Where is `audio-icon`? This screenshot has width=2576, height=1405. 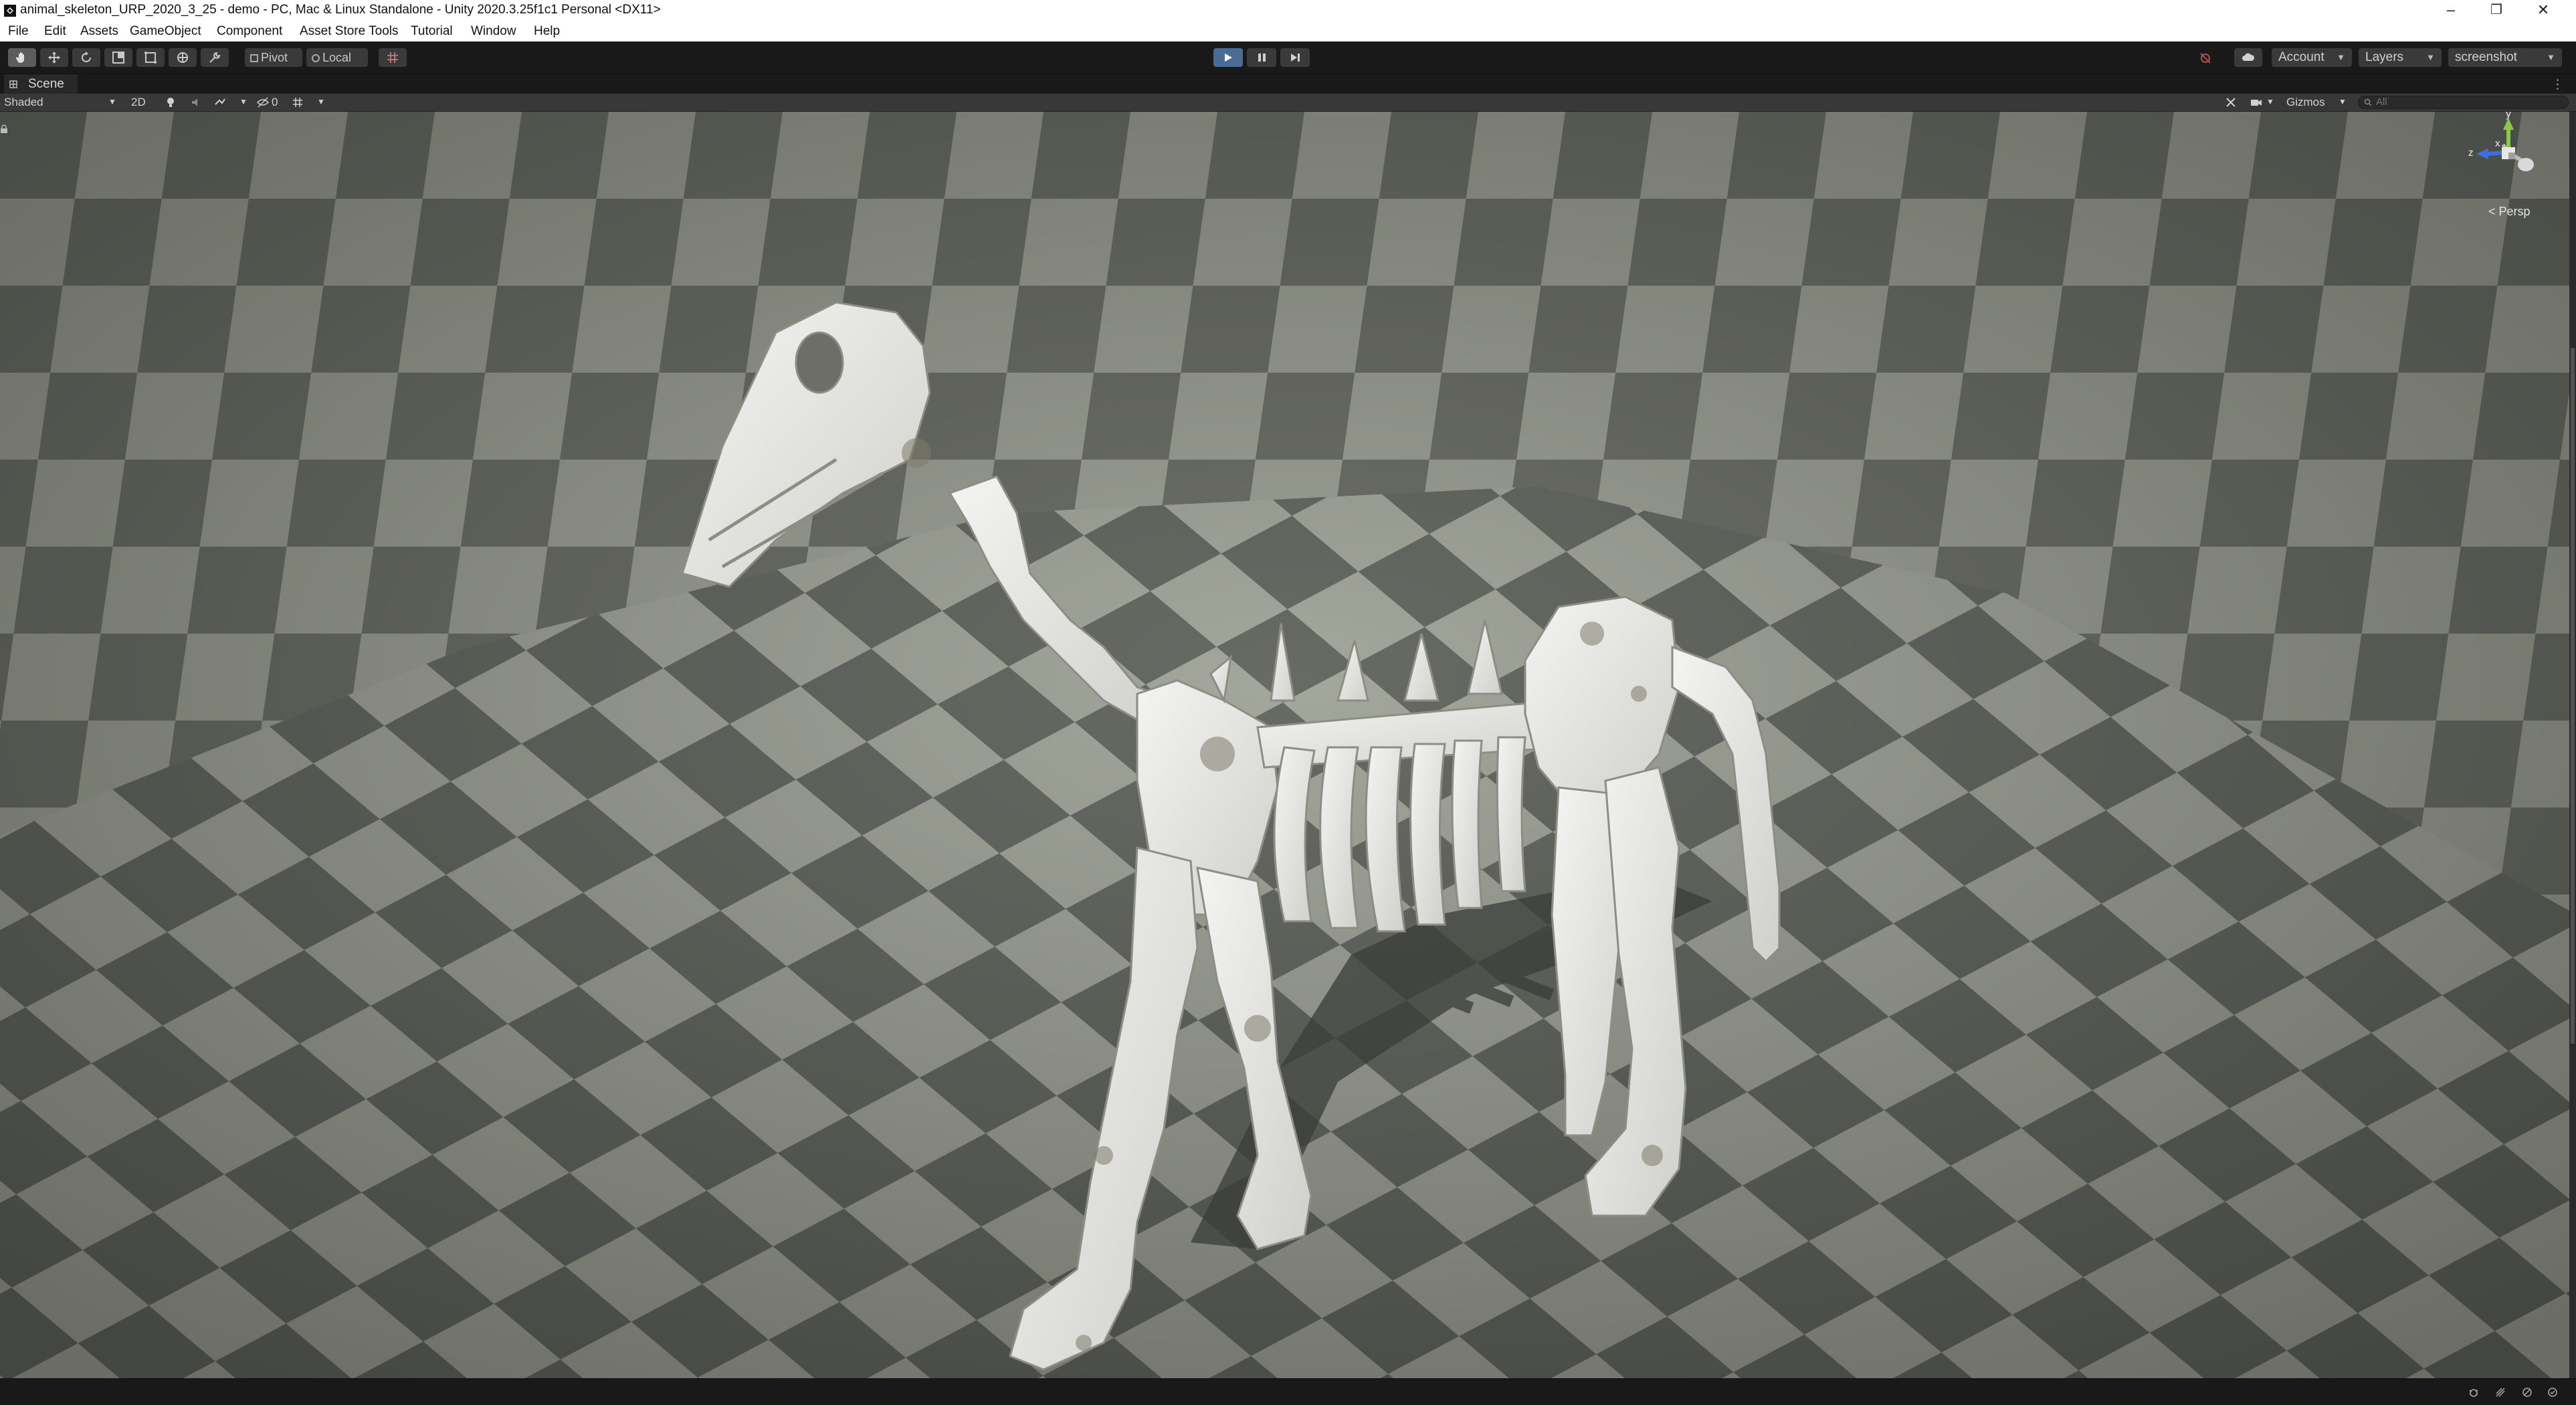 audio-icon is located at coordinates (196, 102).